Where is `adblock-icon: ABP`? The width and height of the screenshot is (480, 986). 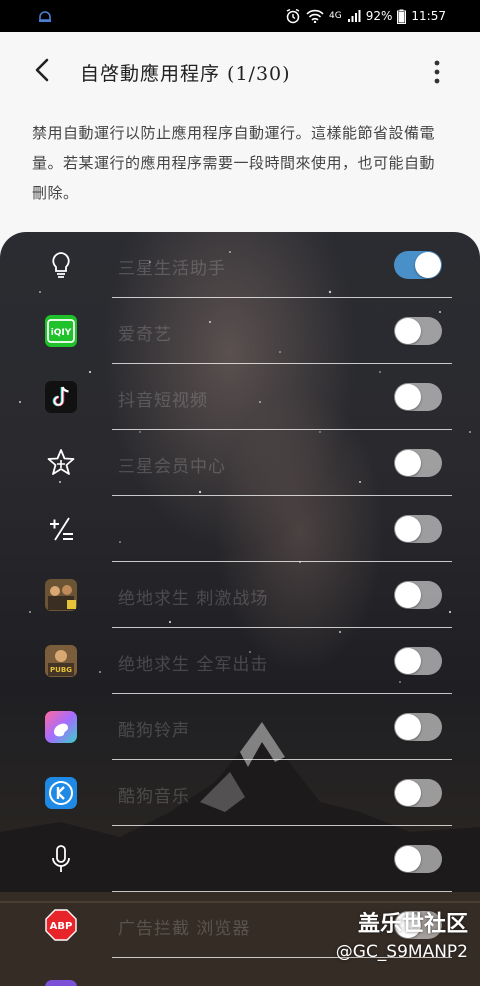 adblock-icon: ABP is located at coordinates (61, 925).